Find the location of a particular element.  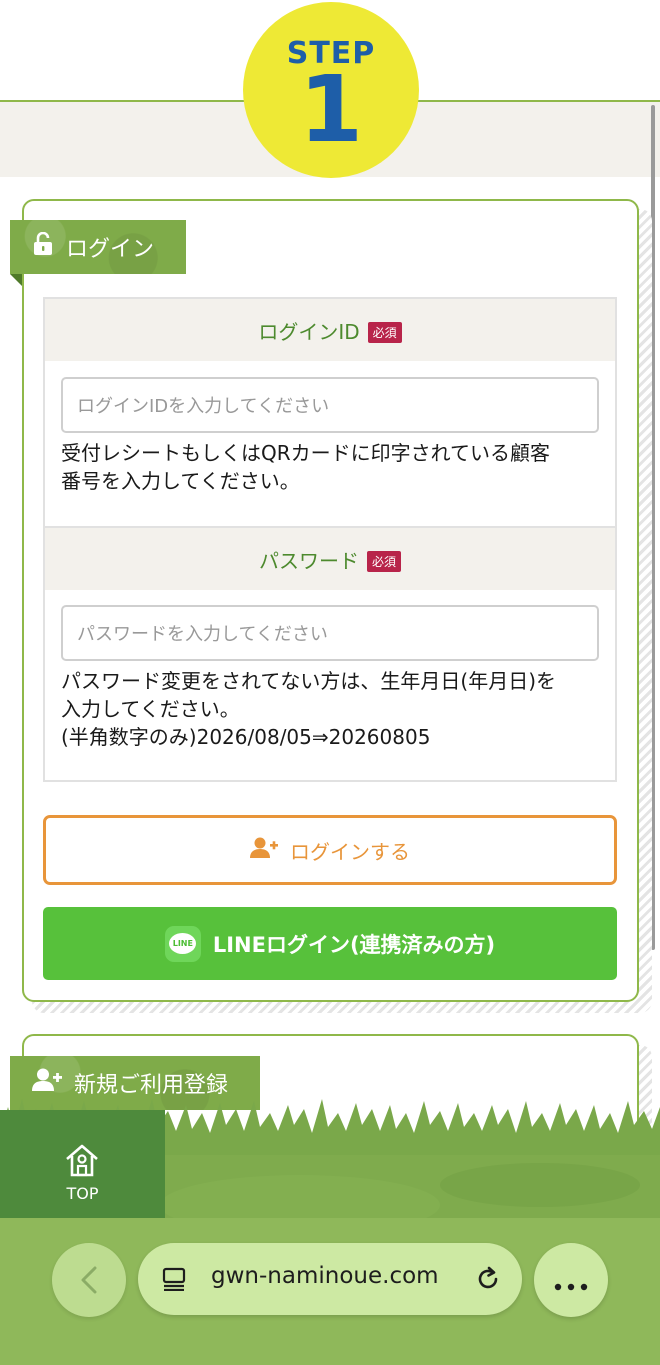

login-id-note: 受付レシートもしくはQRカードに印字されている顧客 番号を入力してください。 is located at coordinates (331, 467).